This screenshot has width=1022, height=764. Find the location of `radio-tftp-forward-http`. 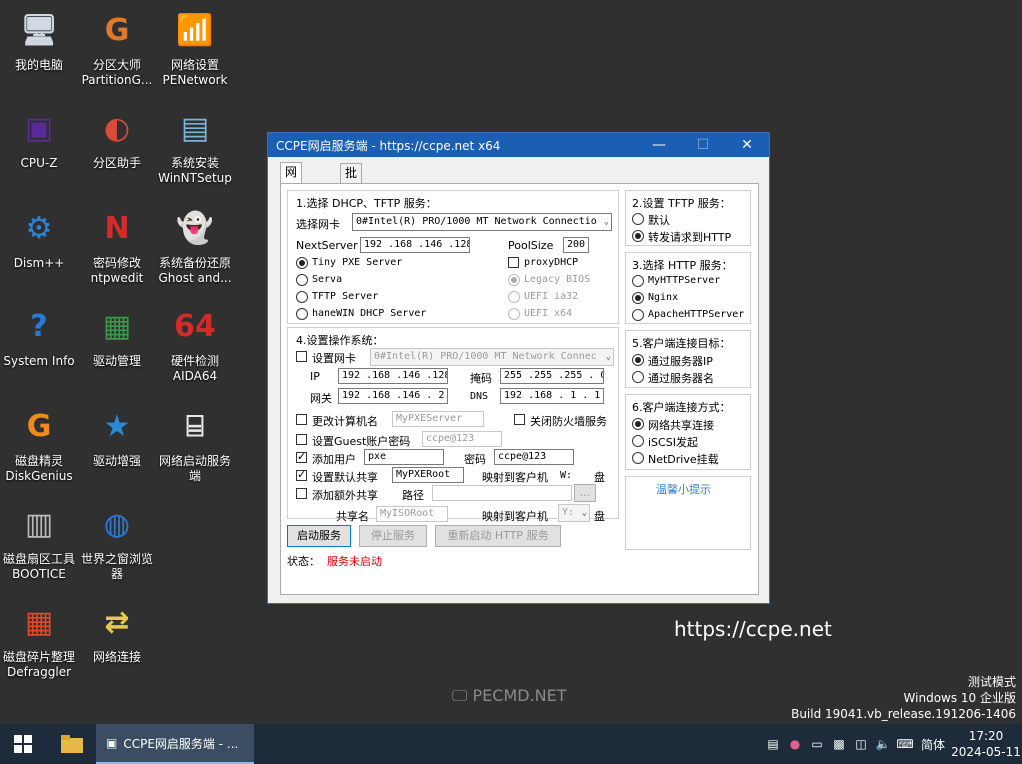

radio-tftp-forward-http is located at coordinates (638, 236).